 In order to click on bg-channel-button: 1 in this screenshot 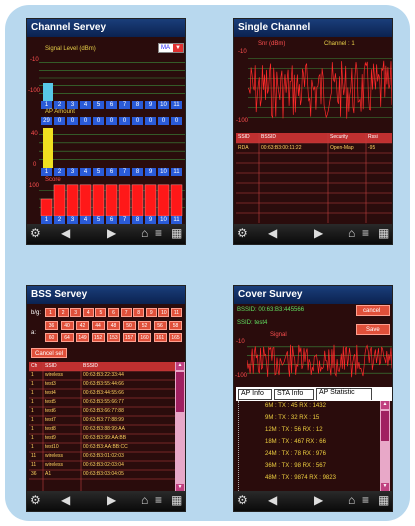, I will do `click(50, 312)`.